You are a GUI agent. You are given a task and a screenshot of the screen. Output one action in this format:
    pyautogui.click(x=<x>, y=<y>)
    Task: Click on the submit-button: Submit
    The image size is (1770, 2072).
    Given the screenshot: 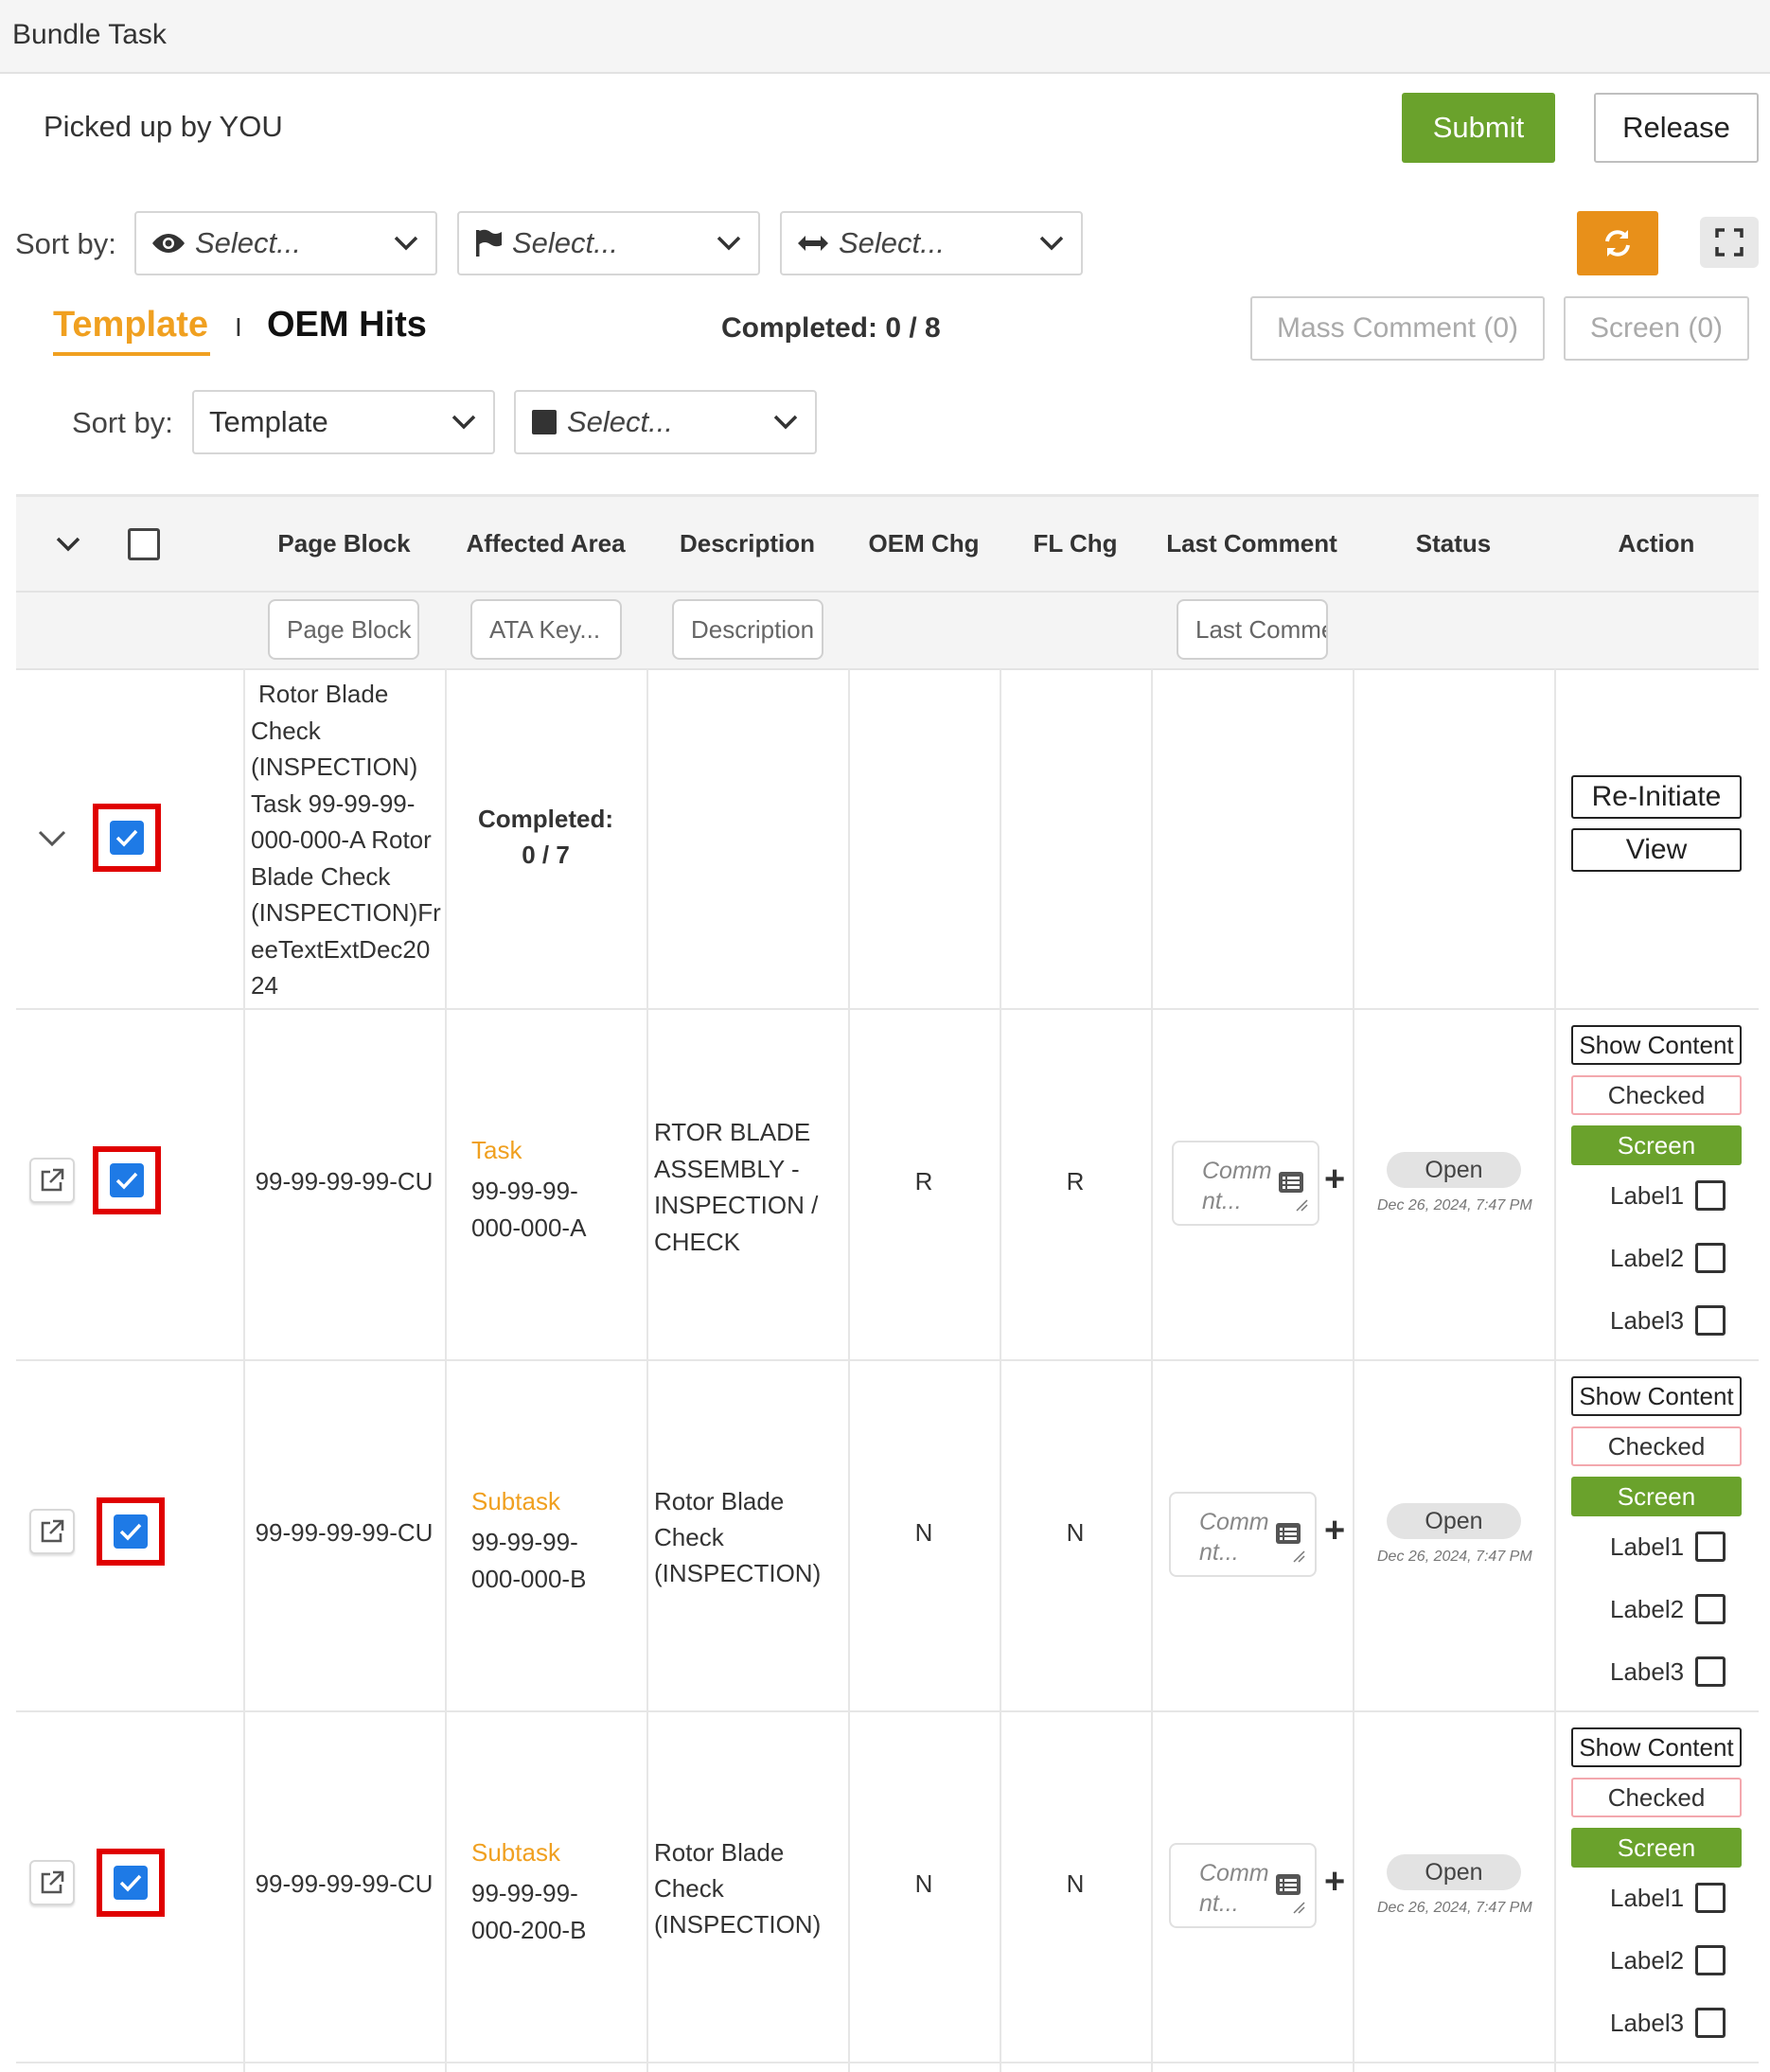 What is the action you would take?
    pyautogui.click(x=1478, y=128)
    